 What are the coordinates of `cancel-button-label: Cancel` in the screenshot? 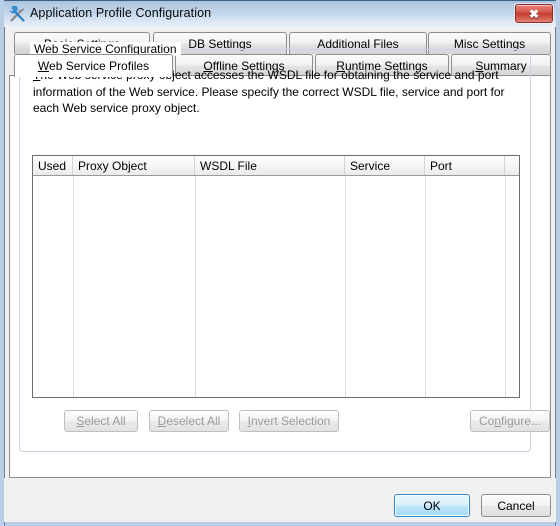 It's located at (516, 505).